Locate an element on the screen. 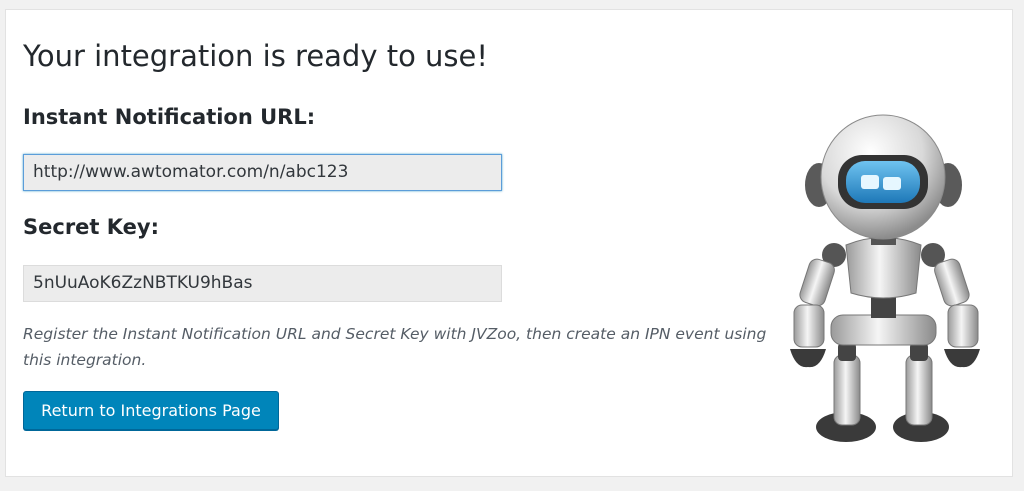 This screenshot has width=1024, height=491. instant-notification-url-label: Instant Notification URL: is located at coordinates (169, 117).